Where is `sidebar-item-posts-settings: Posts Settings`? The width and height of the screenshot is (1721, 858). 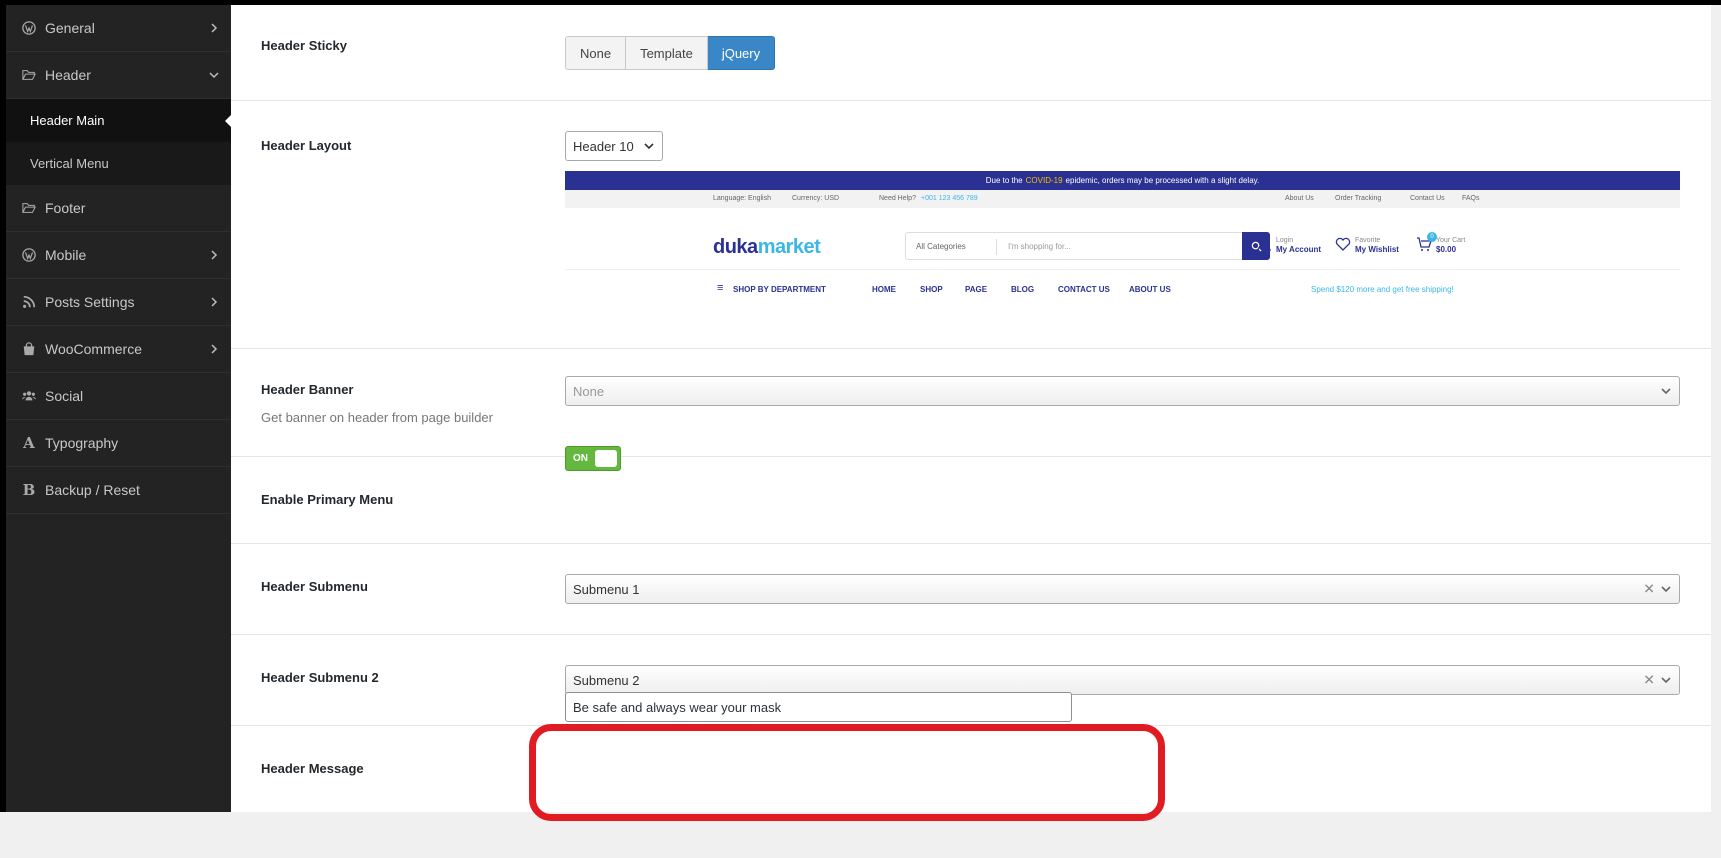 sidebar-item-posts-settings: Posts Settings is located at coordinates (118, 302).